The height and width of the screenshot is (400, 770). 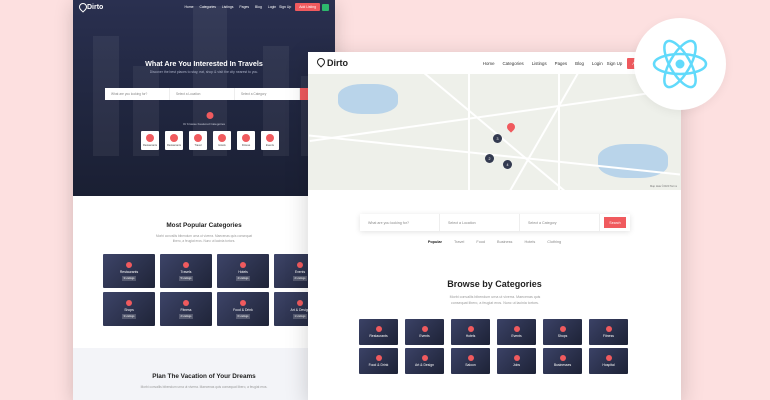 What do you see at coordinates (562, 358) in the screenshot?
I see `business-icon` at bounding box center [562, 358].